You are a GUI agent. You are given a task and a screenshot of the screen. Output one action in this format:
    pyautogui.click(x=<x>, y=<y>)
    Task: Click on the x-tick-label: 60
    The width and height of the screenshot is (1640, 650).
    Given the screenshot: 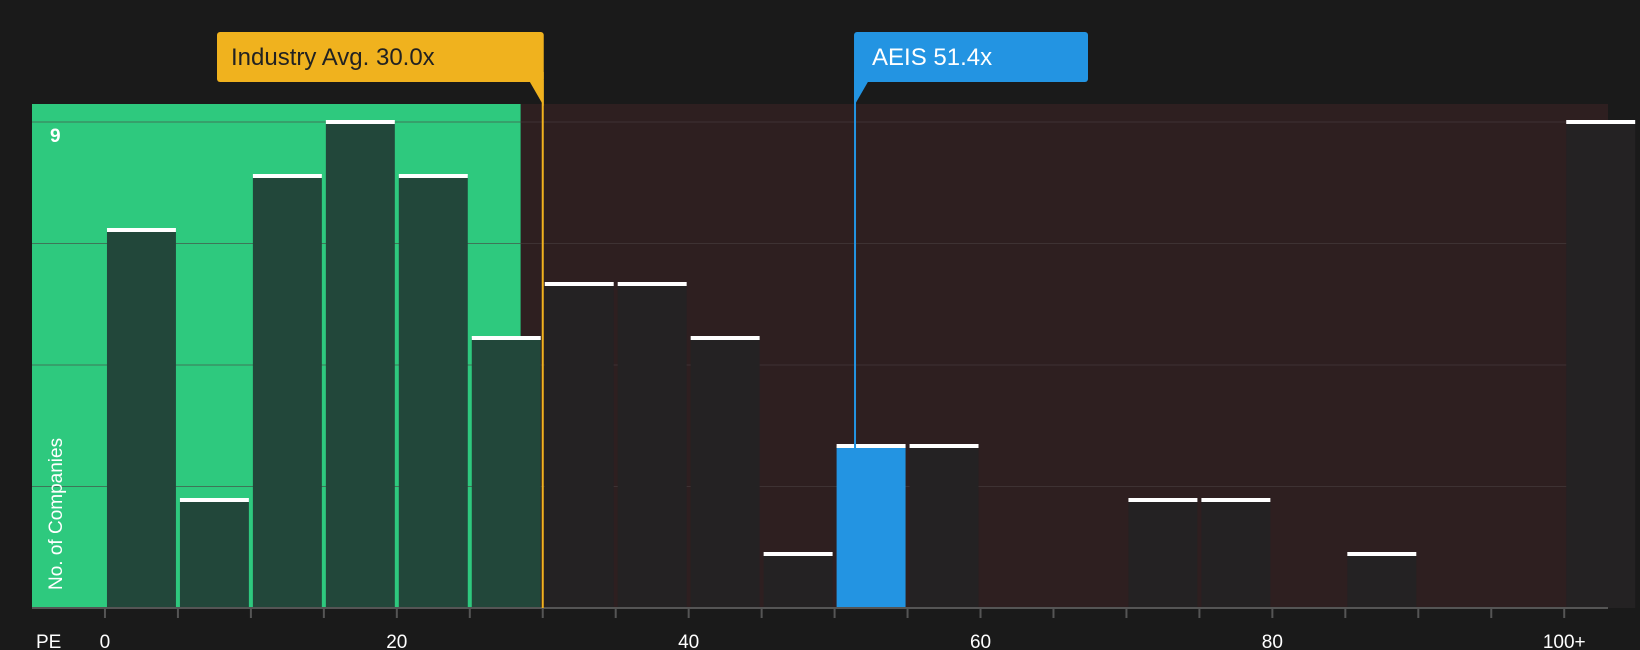 What is the action you would take?
    pyautogui.click(x=980, y=641)
    